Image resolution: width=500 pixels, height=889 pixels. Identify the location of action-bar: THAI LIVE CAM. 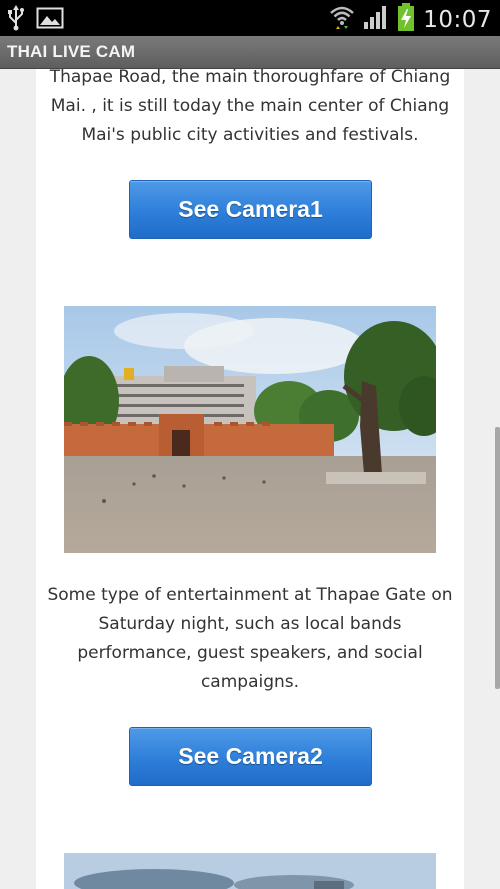
(250, 52).